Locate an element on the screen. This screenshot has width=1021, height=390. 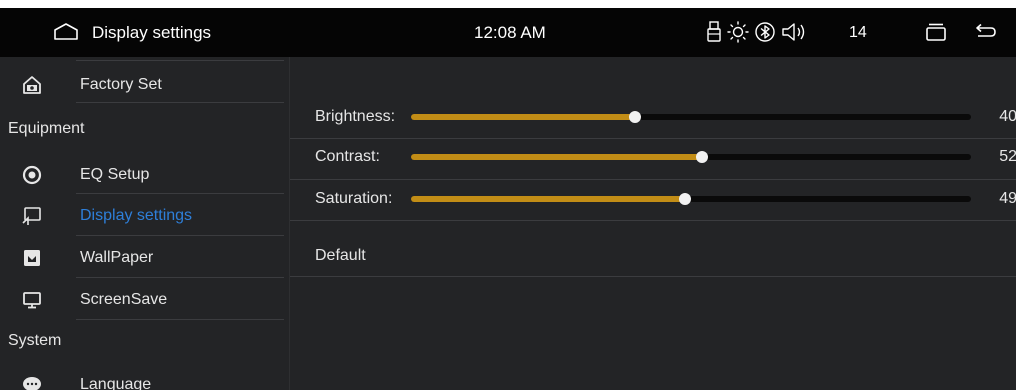
contrast-slider-fill is located at coordinates (557, 157).